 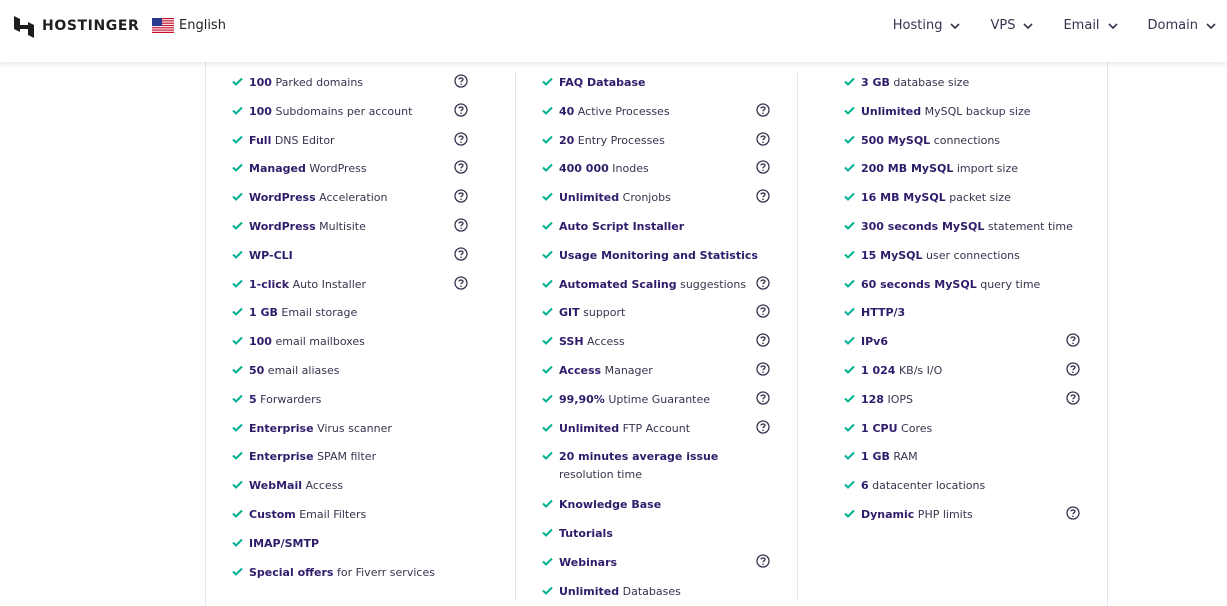 What do you see at coordinates (657, 508) in the screenshot?
I see `feature-item: Knowledge Base` at bounding box center [657, 508].